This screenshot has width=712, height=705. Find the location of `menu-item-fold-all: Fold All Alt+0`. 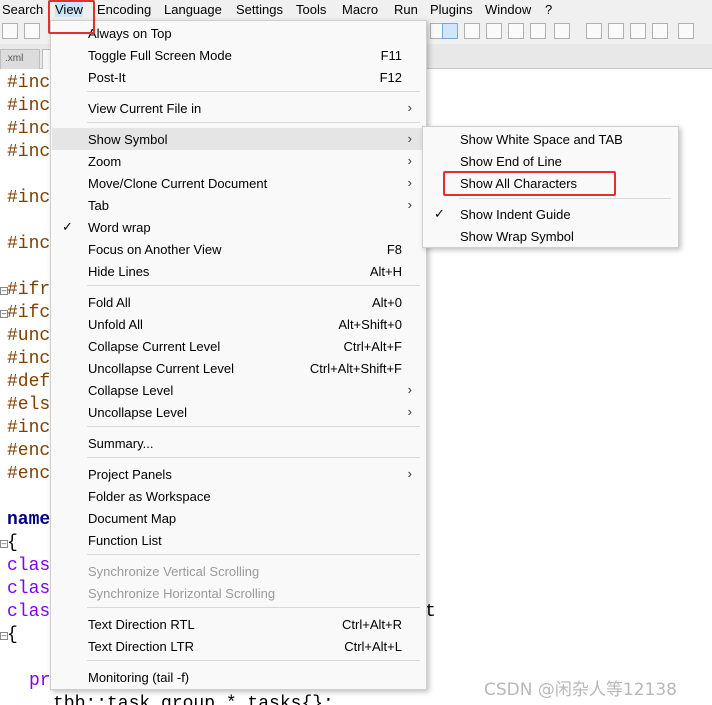

menu-item-fold-all: Fold All Alt+0 is located at coordinates (239, 302).